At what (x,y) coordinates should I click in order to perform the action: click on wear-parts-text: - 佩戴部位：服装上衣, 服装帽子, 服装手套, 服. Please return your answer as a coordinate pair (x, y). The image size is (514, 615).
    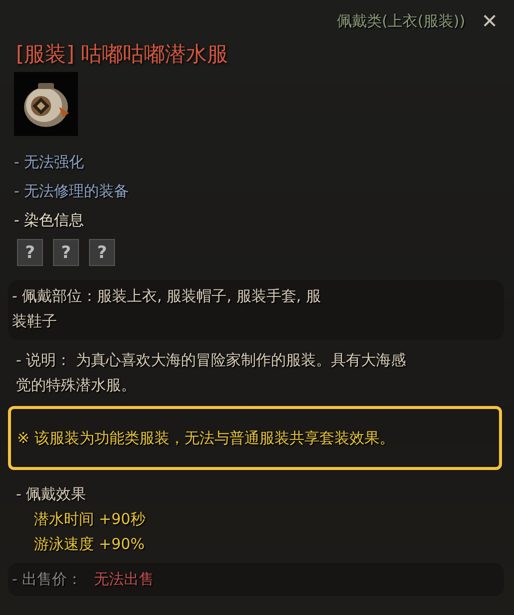
    Looking at the image, I should click on (167, 296).